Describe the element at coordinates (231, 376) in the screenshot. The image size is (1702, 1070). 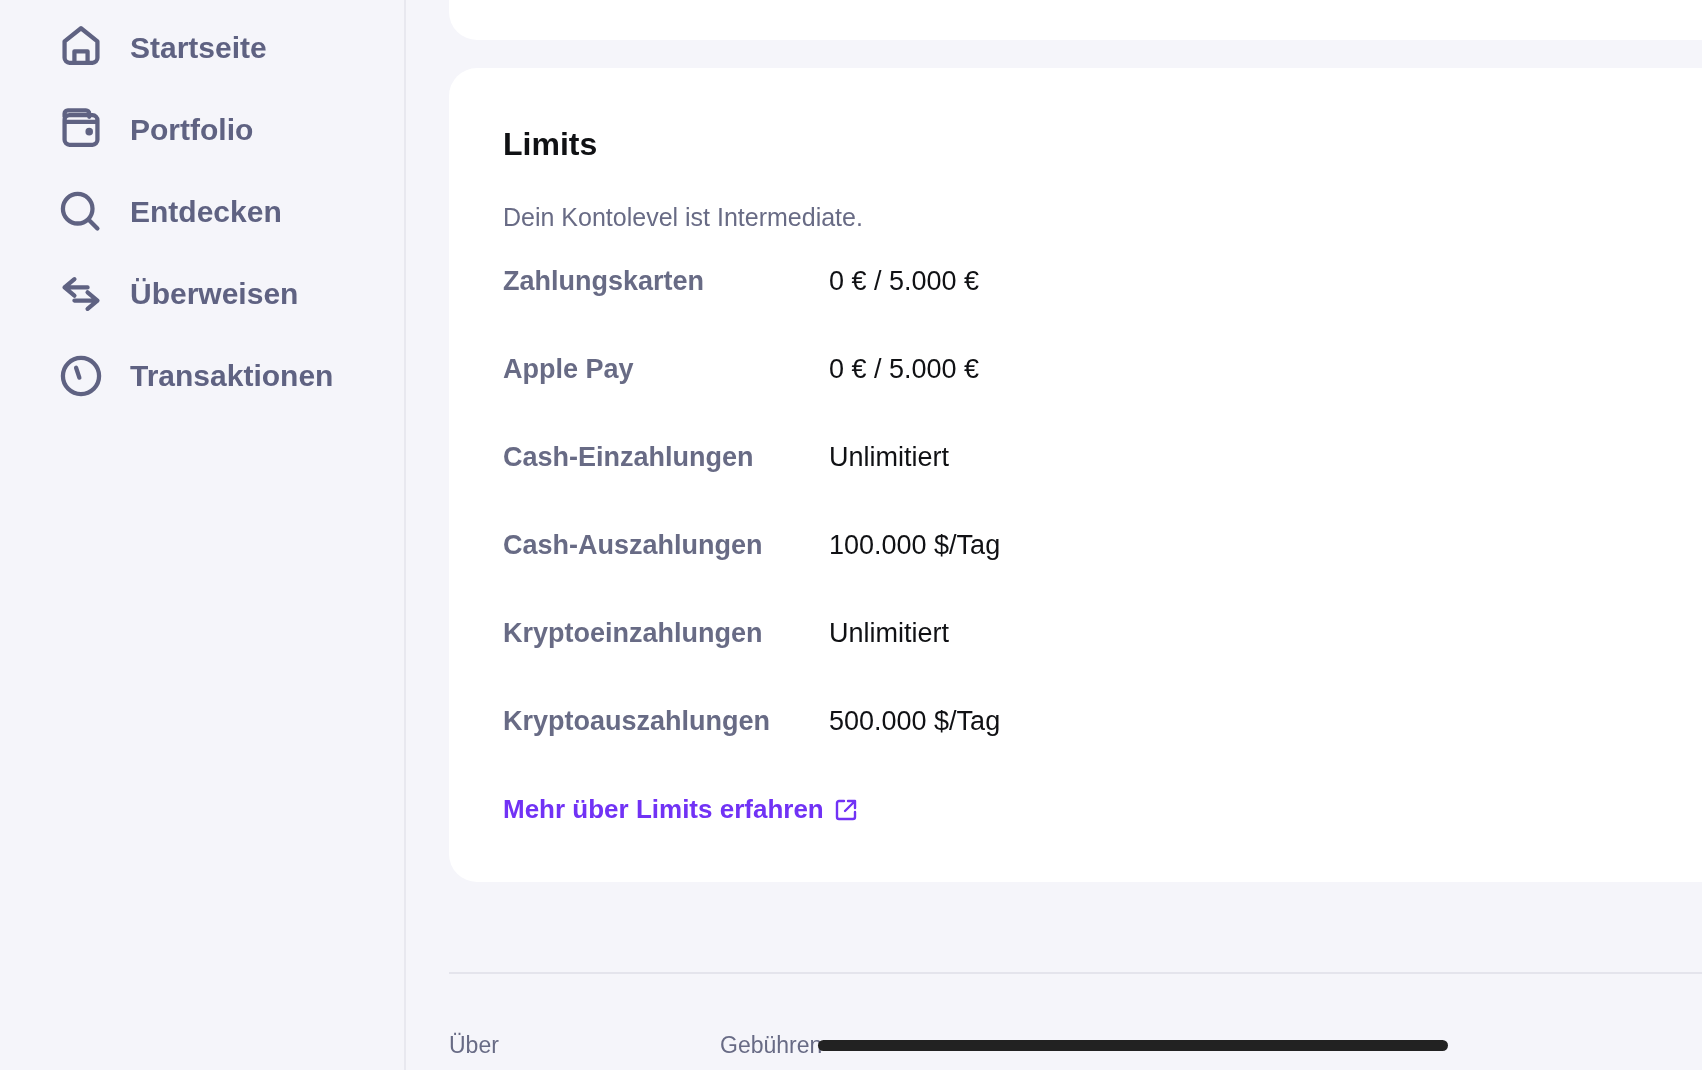
I see `nav-item: Transaktionen` at that location.